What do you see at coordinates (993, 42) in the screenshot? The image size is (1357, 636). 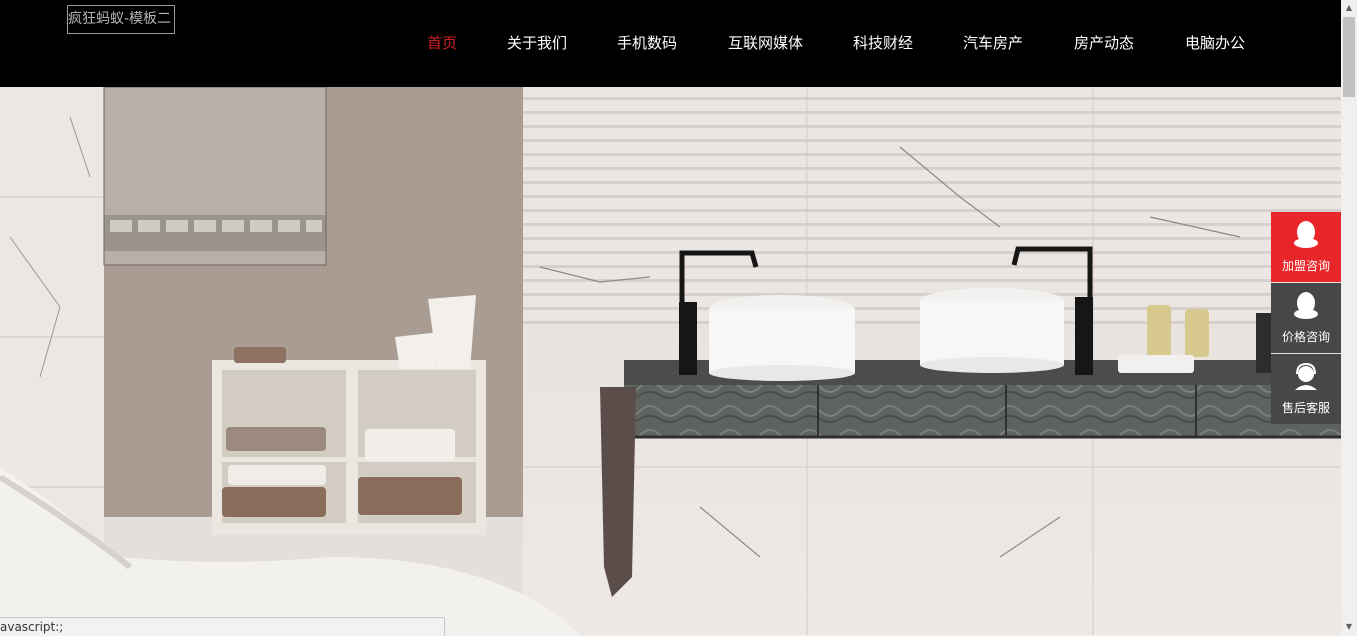 I see `nav-item-auto-realestate: 汽车房产` at bounding box center [993, 42].